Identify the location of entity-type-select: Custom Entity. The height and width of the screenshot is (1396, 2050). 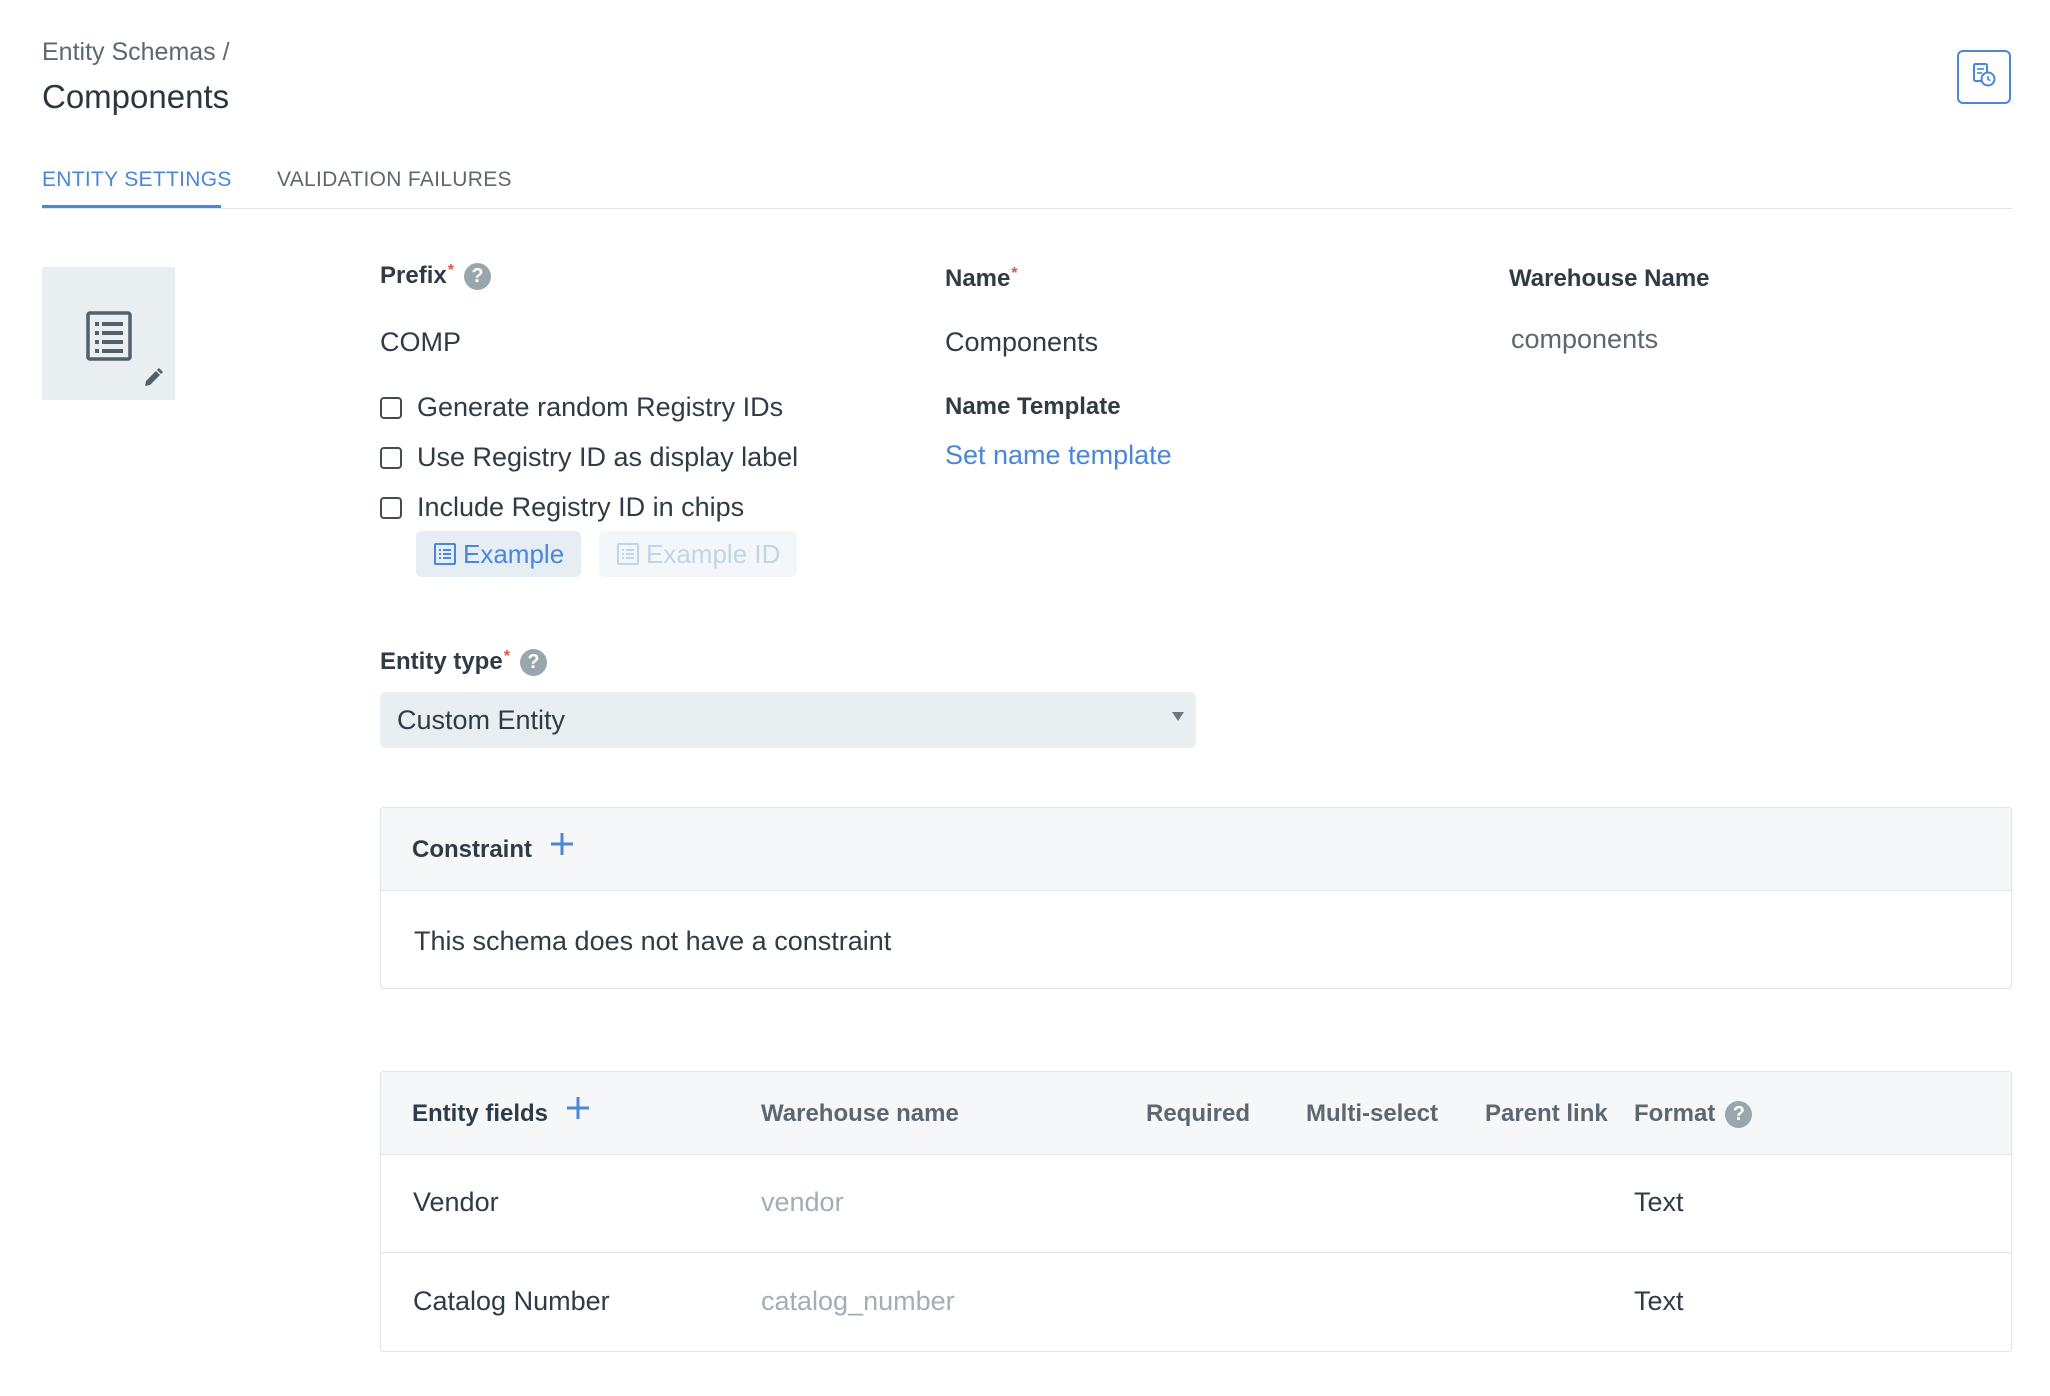
(788, 720).